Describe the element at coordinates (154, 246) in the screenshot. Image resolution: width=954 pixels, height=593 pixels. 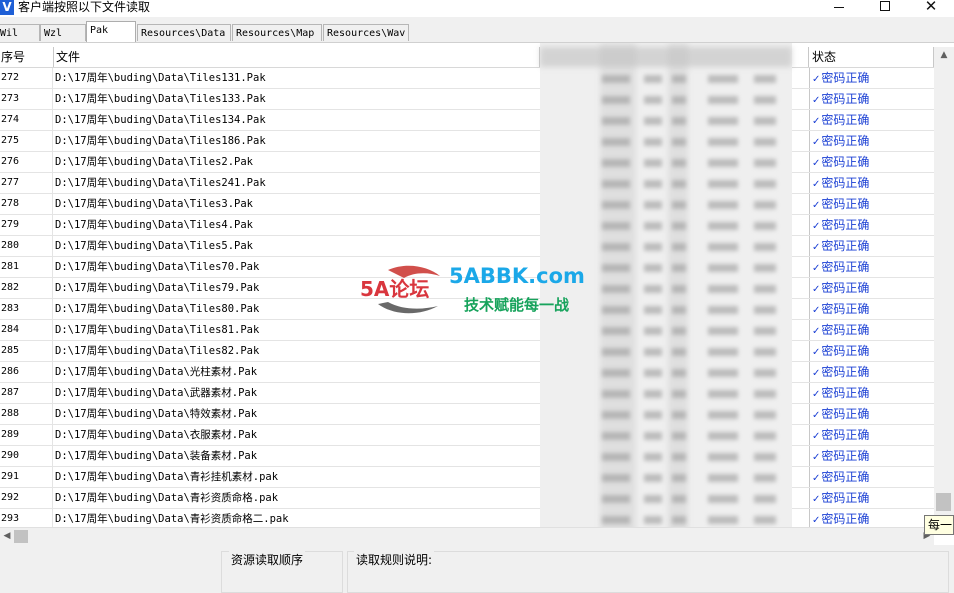
I see `row-file-path: D:\17周年\buding\Data\Tiles5.Pak` at that location.